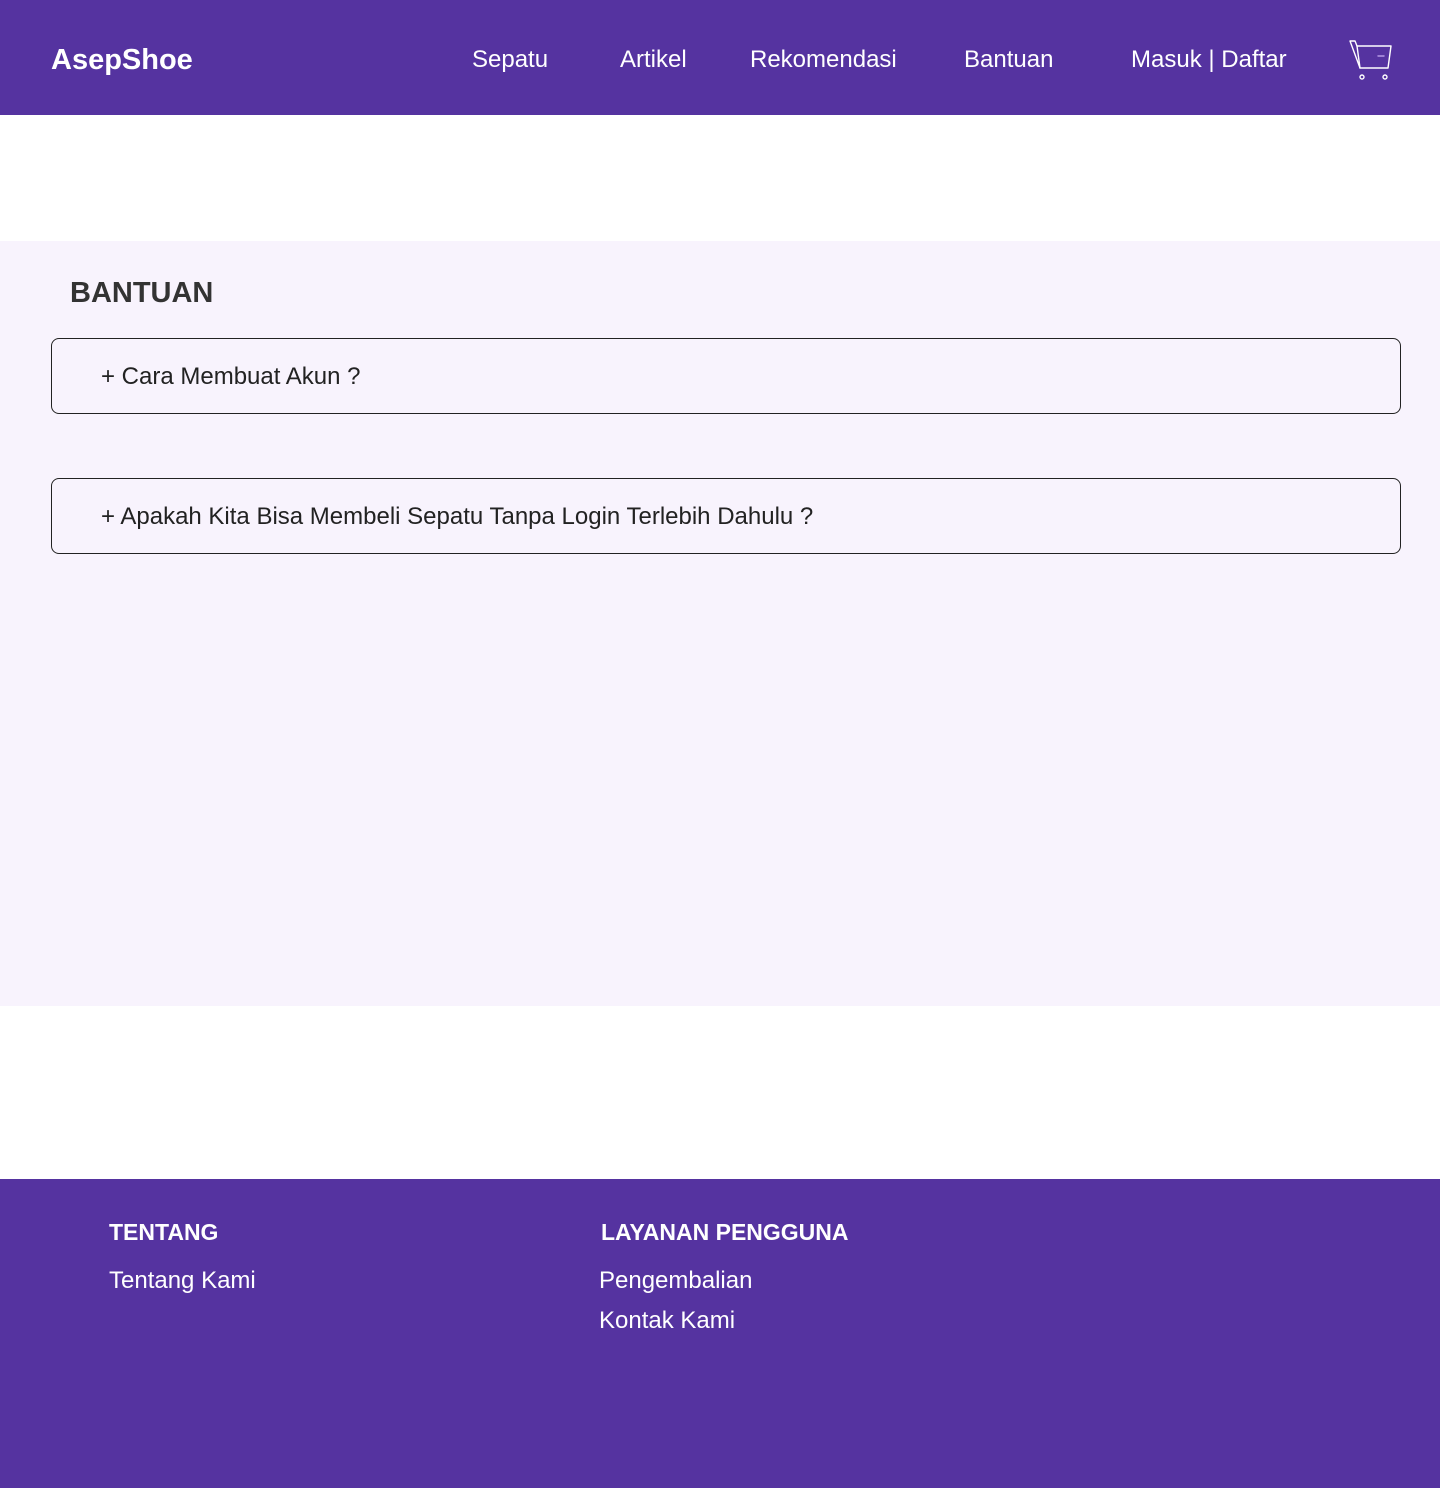 This screenshot has width=1440, height=1488. I want to click on footer-link-about-us: Tentang Kami, so click(182, 1281).